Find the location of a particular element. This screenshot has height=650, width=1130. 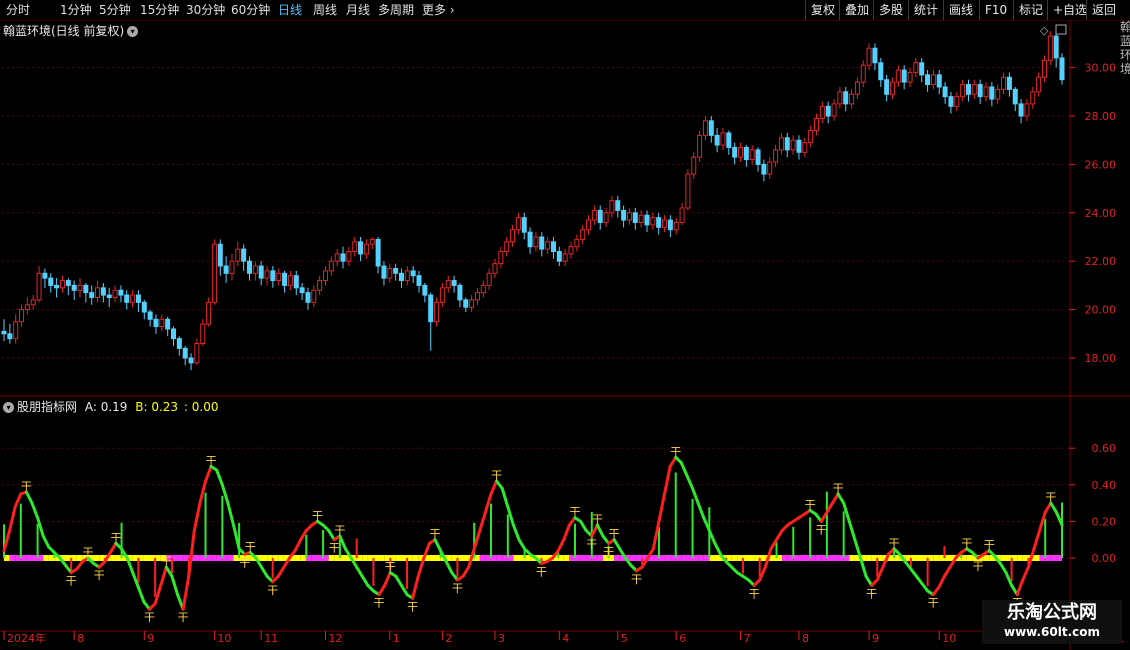

time-tick-label: 3 is located at coordinates (501, 638).